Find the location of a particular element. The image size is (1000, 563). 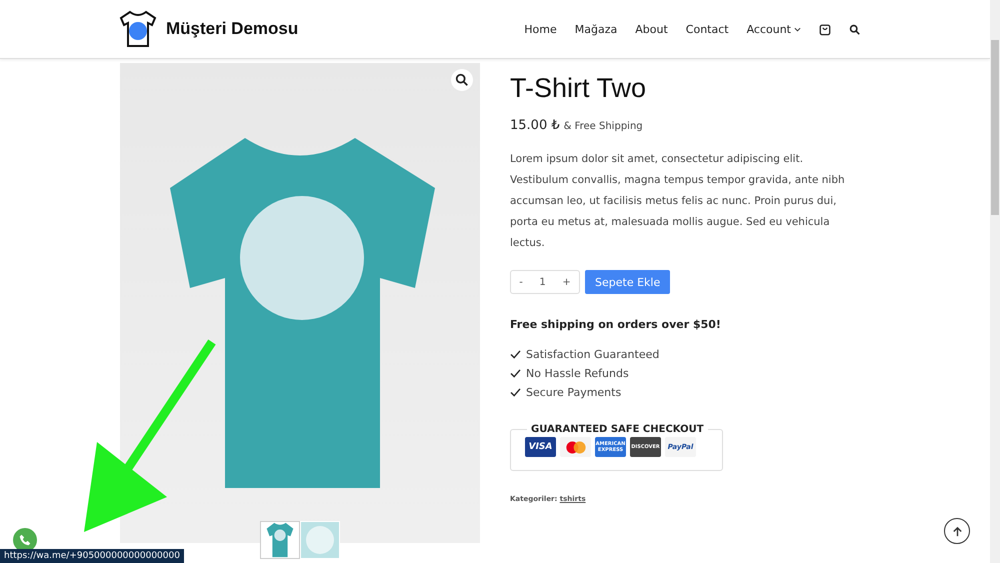

scrollbar-thumb is located at coordinates (995, 127).